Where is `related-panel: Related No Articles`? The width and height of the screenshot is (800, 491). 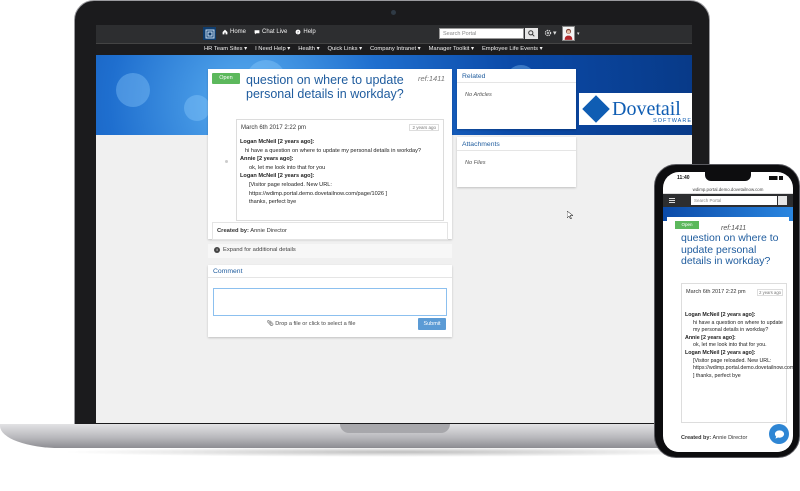
related-panel: Related No Articles is located at coordinates (516, 99).